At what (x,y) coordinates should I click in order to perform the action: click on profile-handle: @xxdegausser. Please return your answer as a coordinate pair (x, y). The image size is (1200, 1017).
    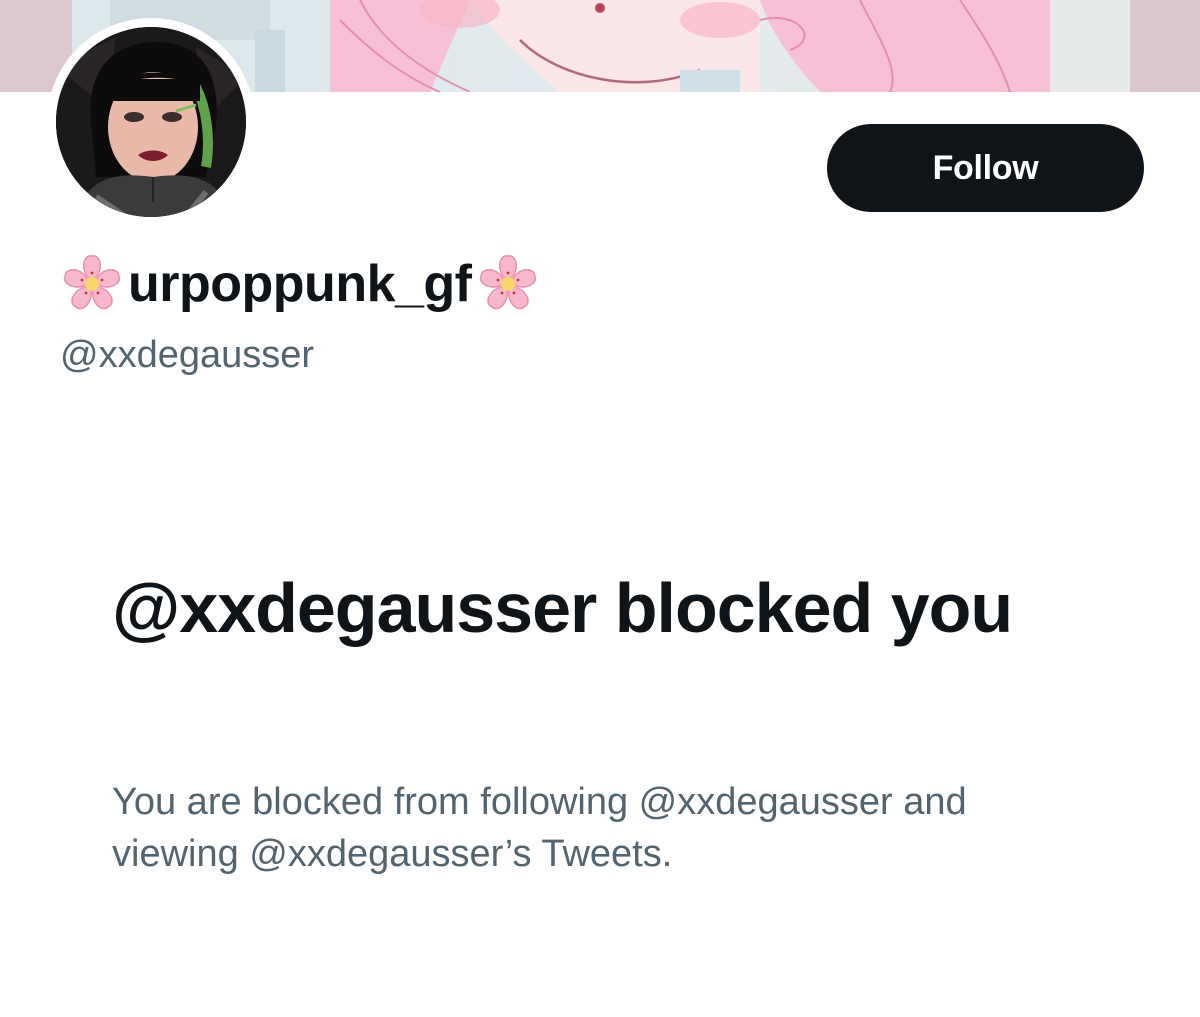
    Looking at the image, I should click on (187, 355).